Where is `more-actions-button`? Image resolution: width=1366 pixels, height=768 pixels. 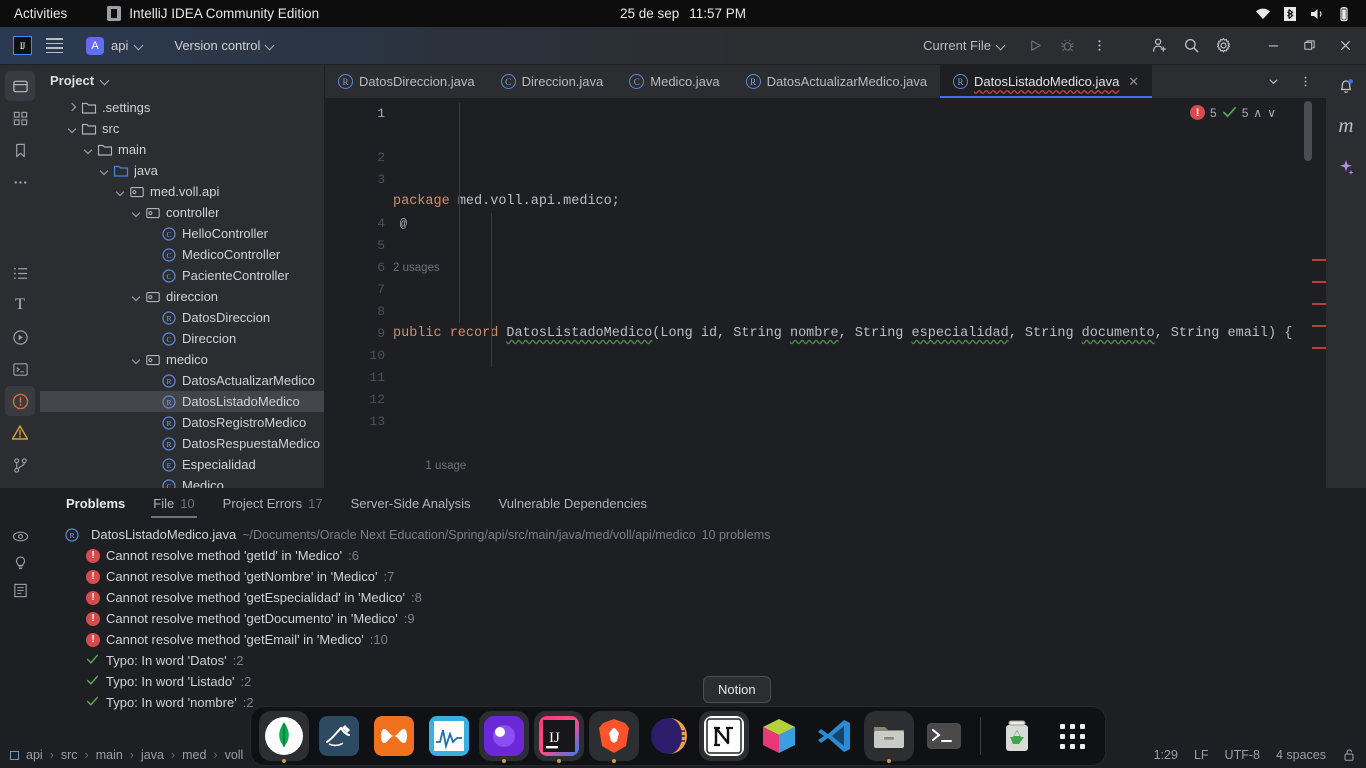
more-actions-button is located at coordinates (1099, 46).